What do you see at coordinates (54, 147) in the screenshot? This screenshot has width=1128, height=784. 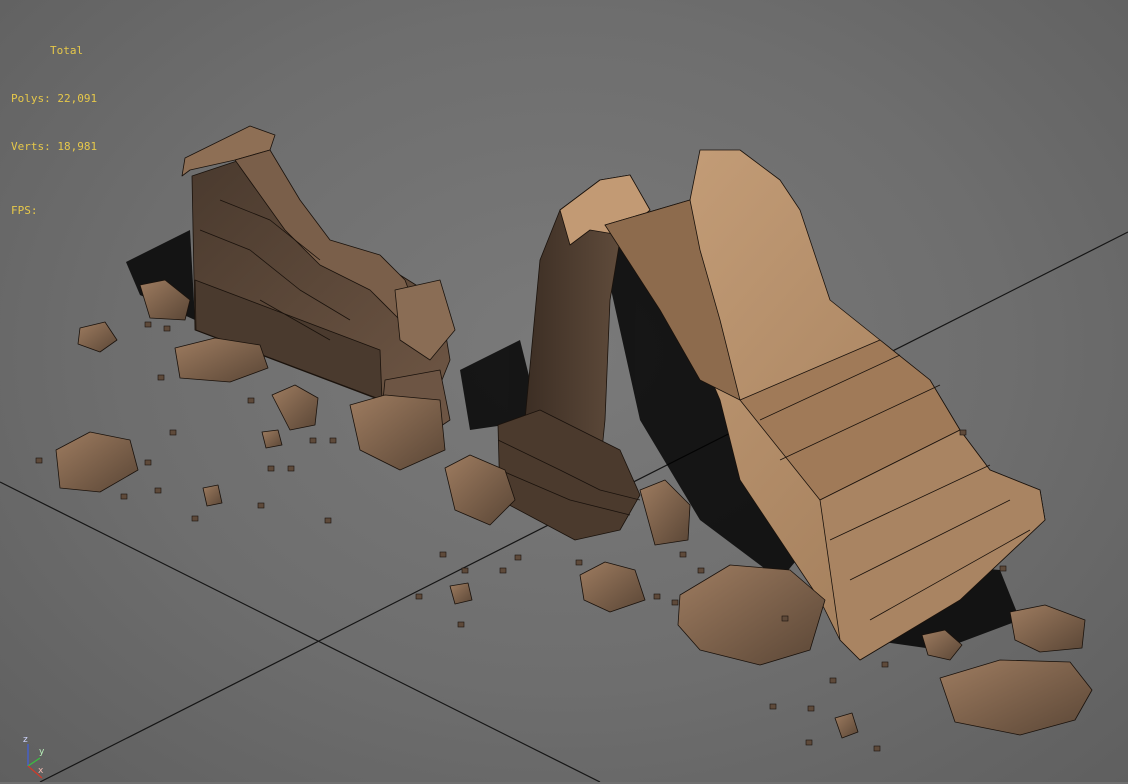 I see `verts-row: Verts: 18,981` at bounding box center [54, 147].